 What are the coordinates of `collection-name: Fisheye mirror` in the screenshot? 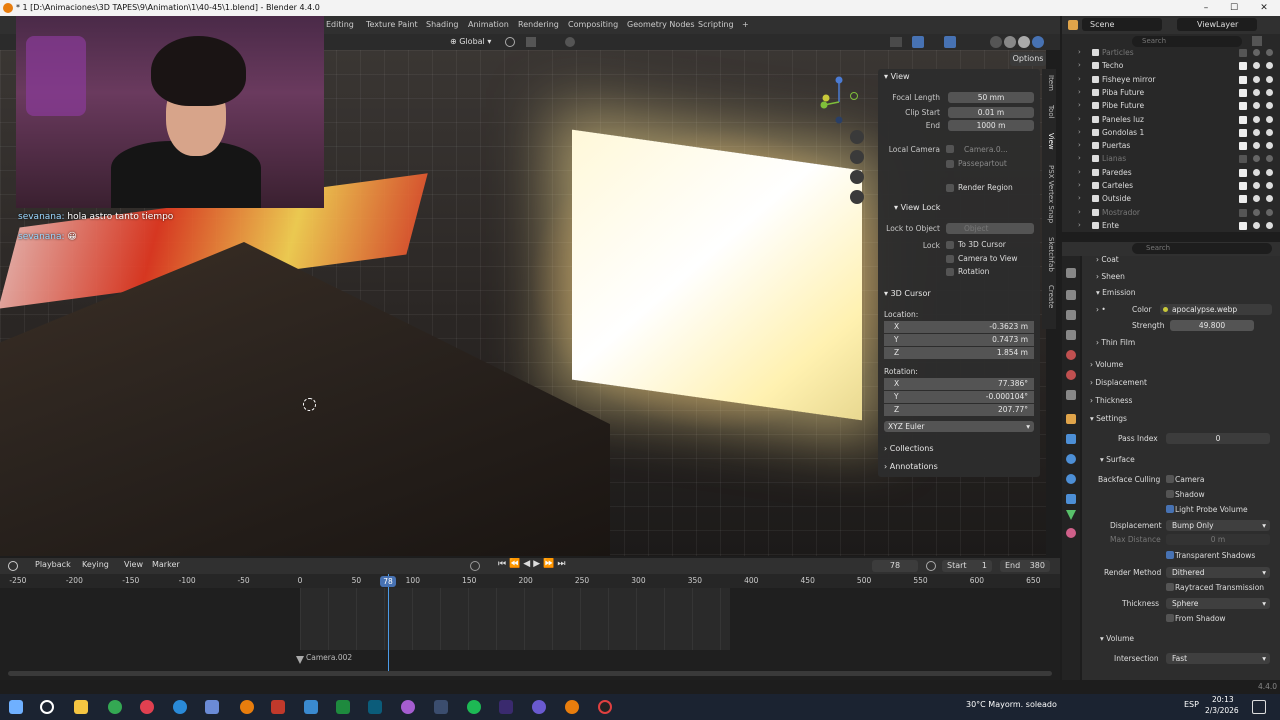 It's located at (1129, 79).